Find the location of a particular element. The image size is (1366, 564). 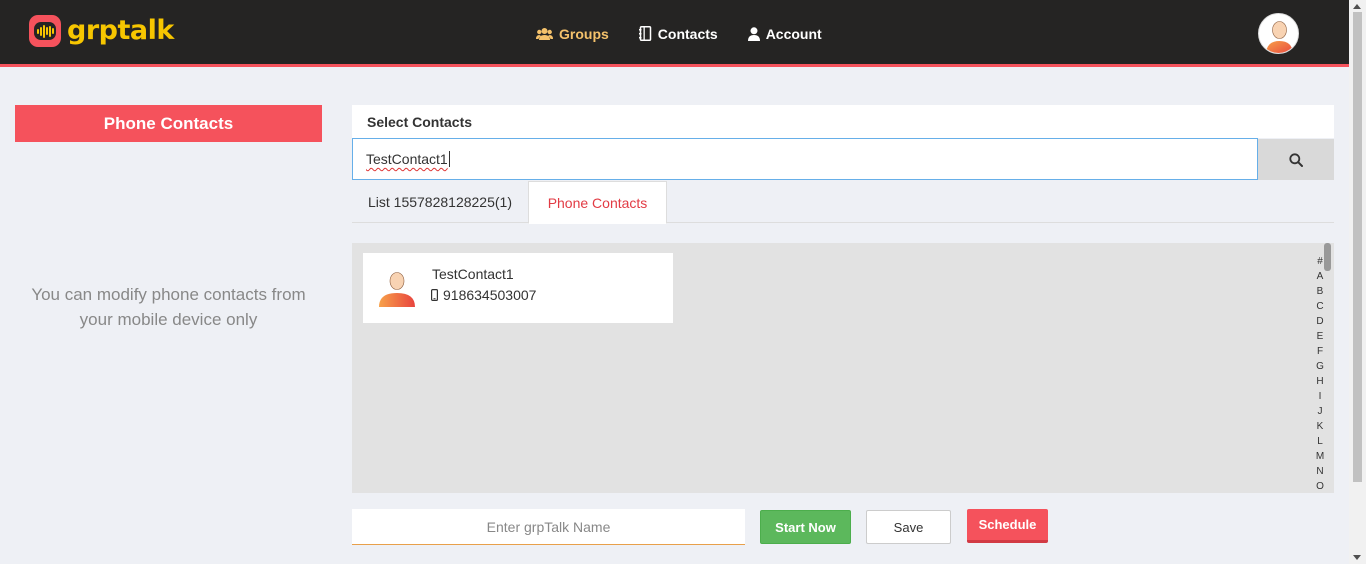

profile-avatar is located at coordinates (1278, 33).